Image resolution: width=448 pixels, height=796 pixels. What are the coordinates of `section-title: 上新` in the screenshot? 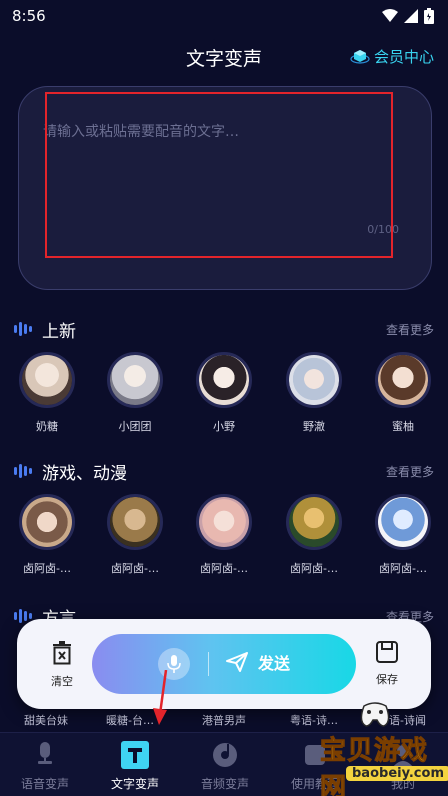 It's located at (59, 332).